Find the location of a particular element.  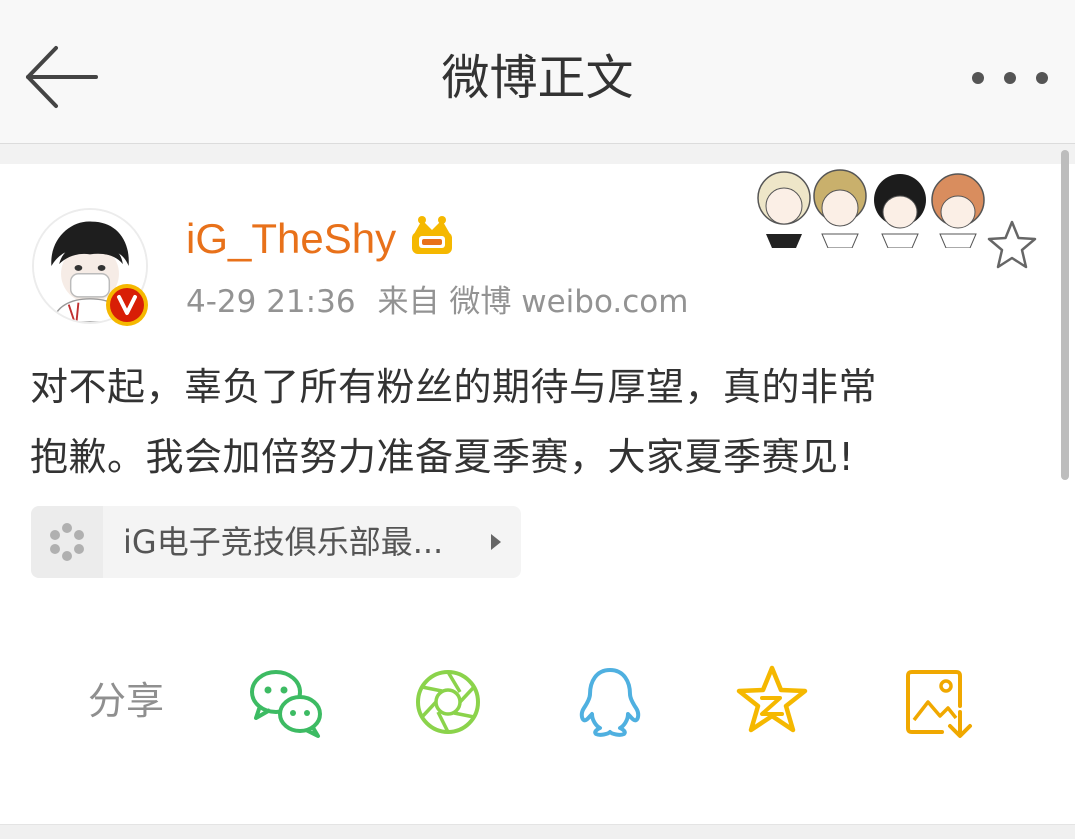

post-meta: 4-29 21:36 来自 微博 weibo.com is located at coordinates (448, 302).